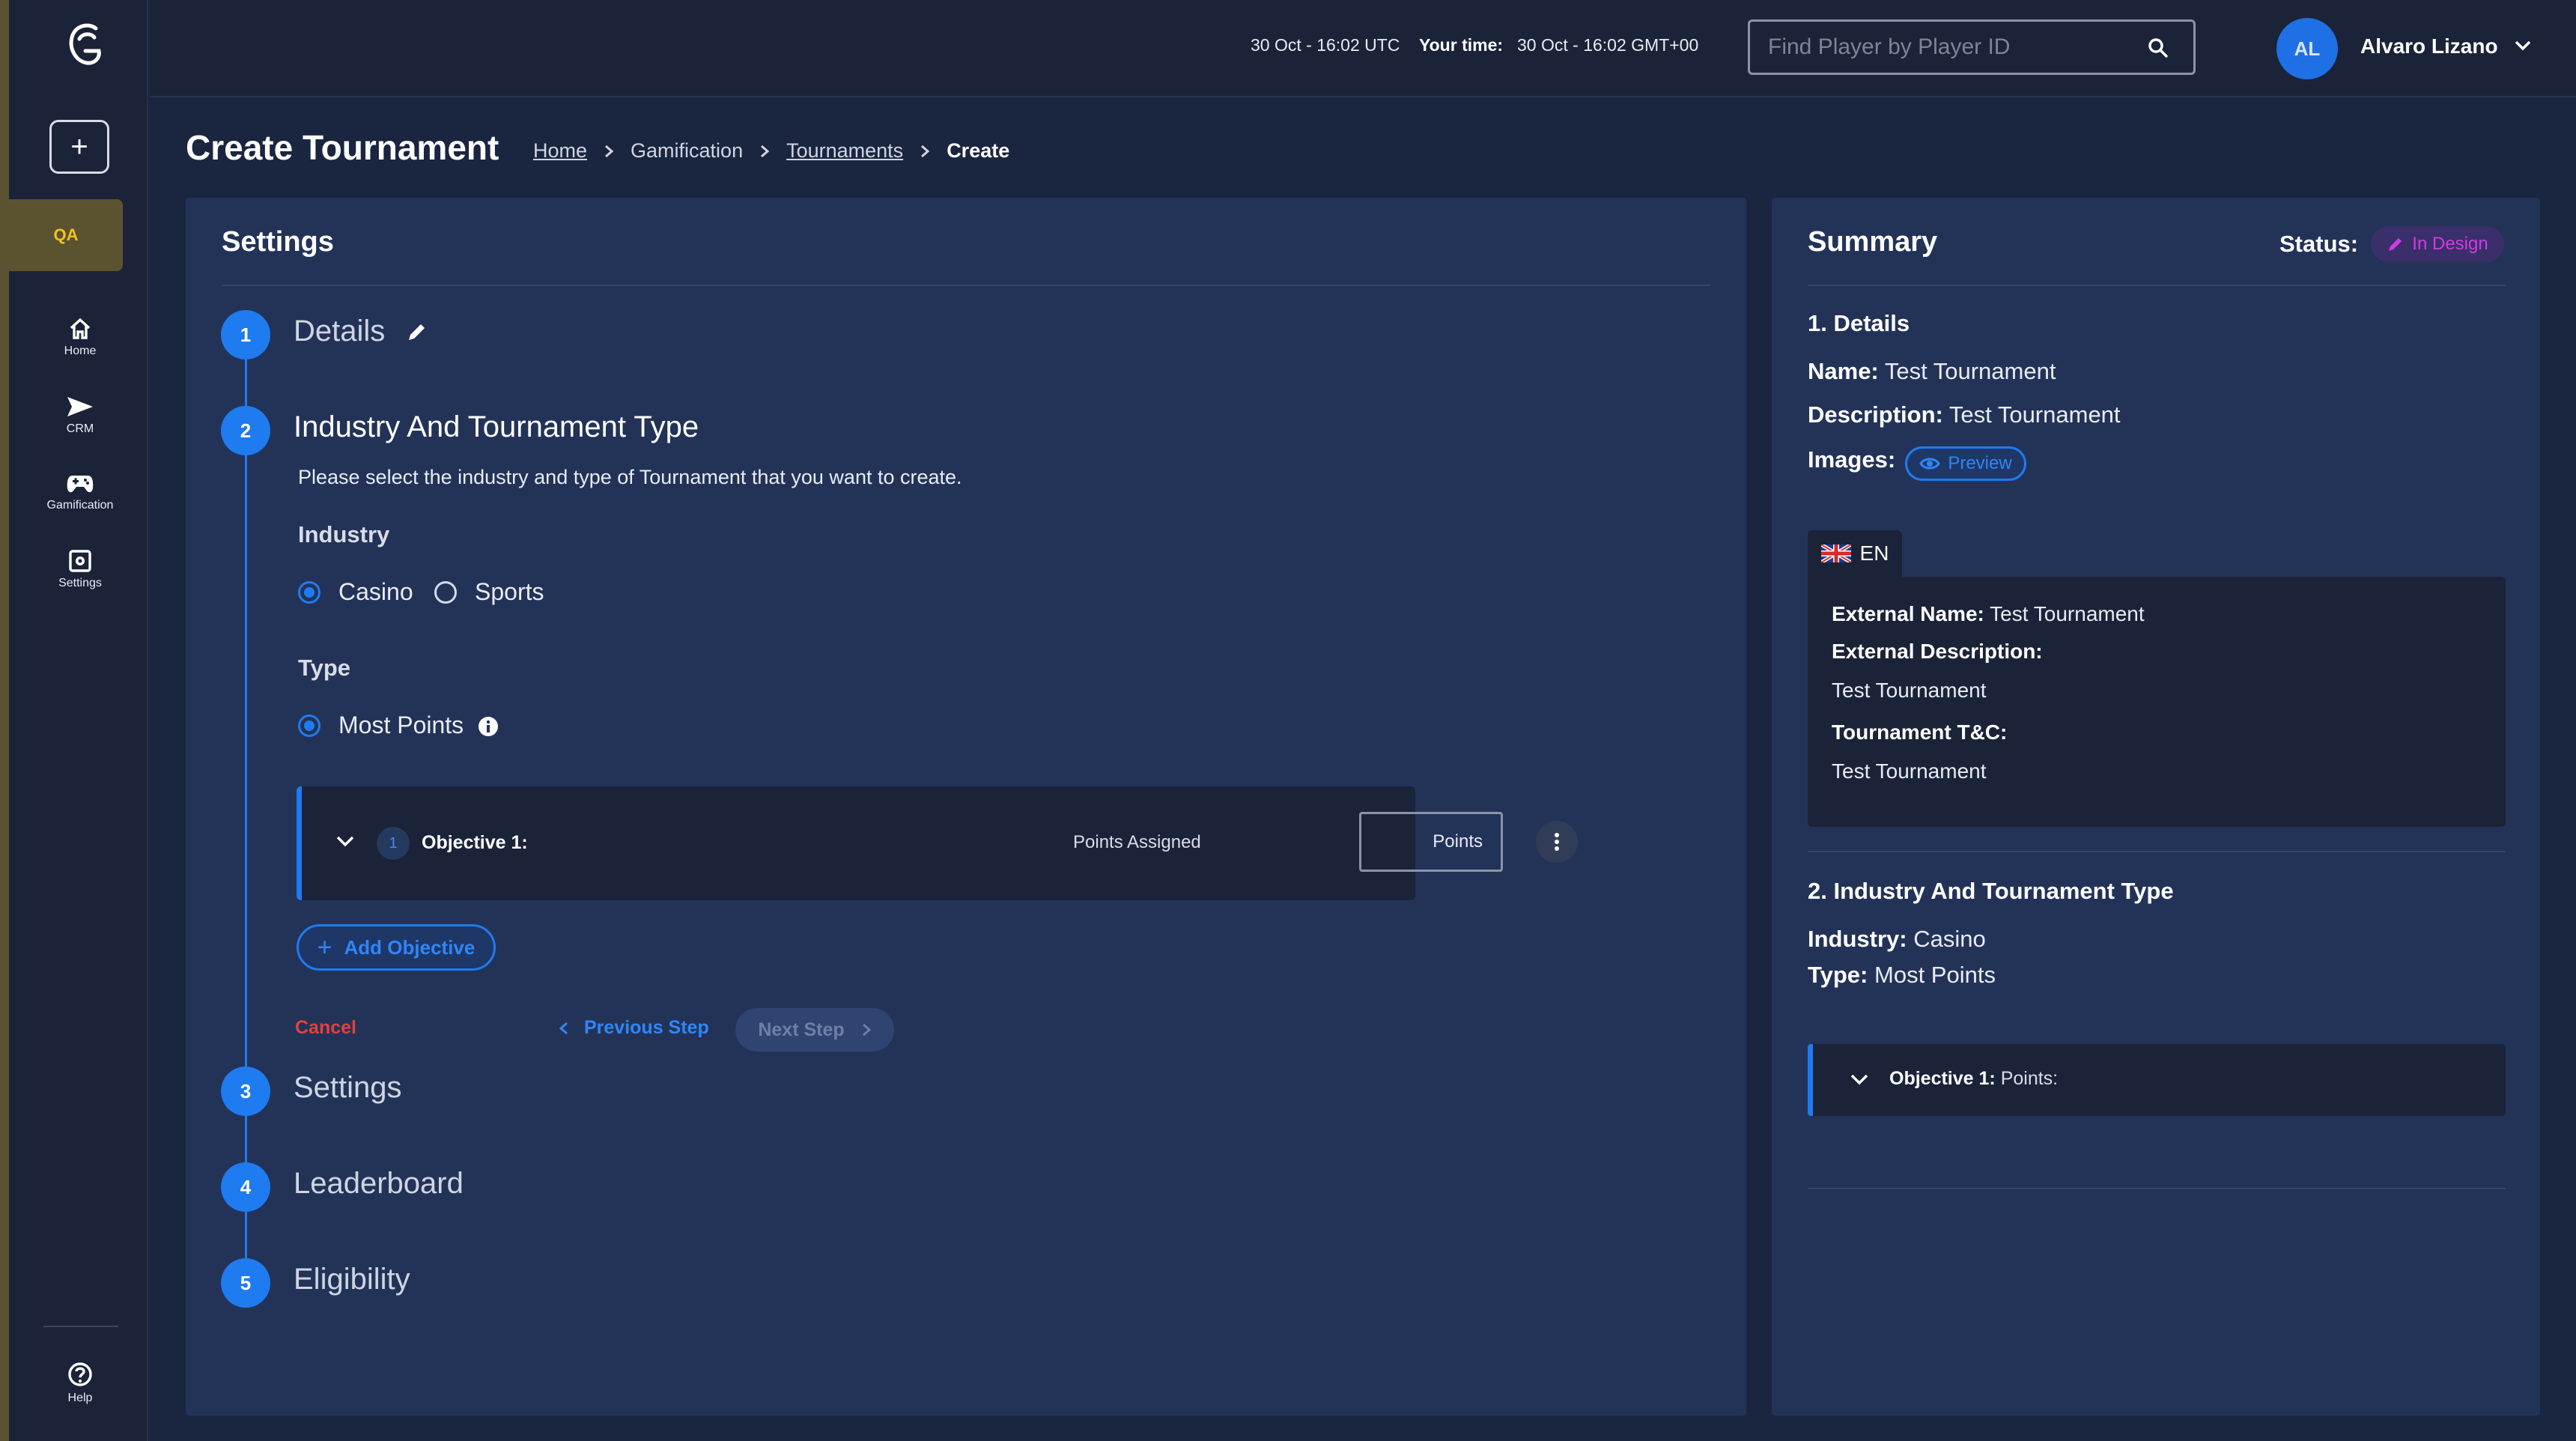  Describe the element at coordinates (79, 147) in the screenshot. I see `create-new-button: +` at that location.